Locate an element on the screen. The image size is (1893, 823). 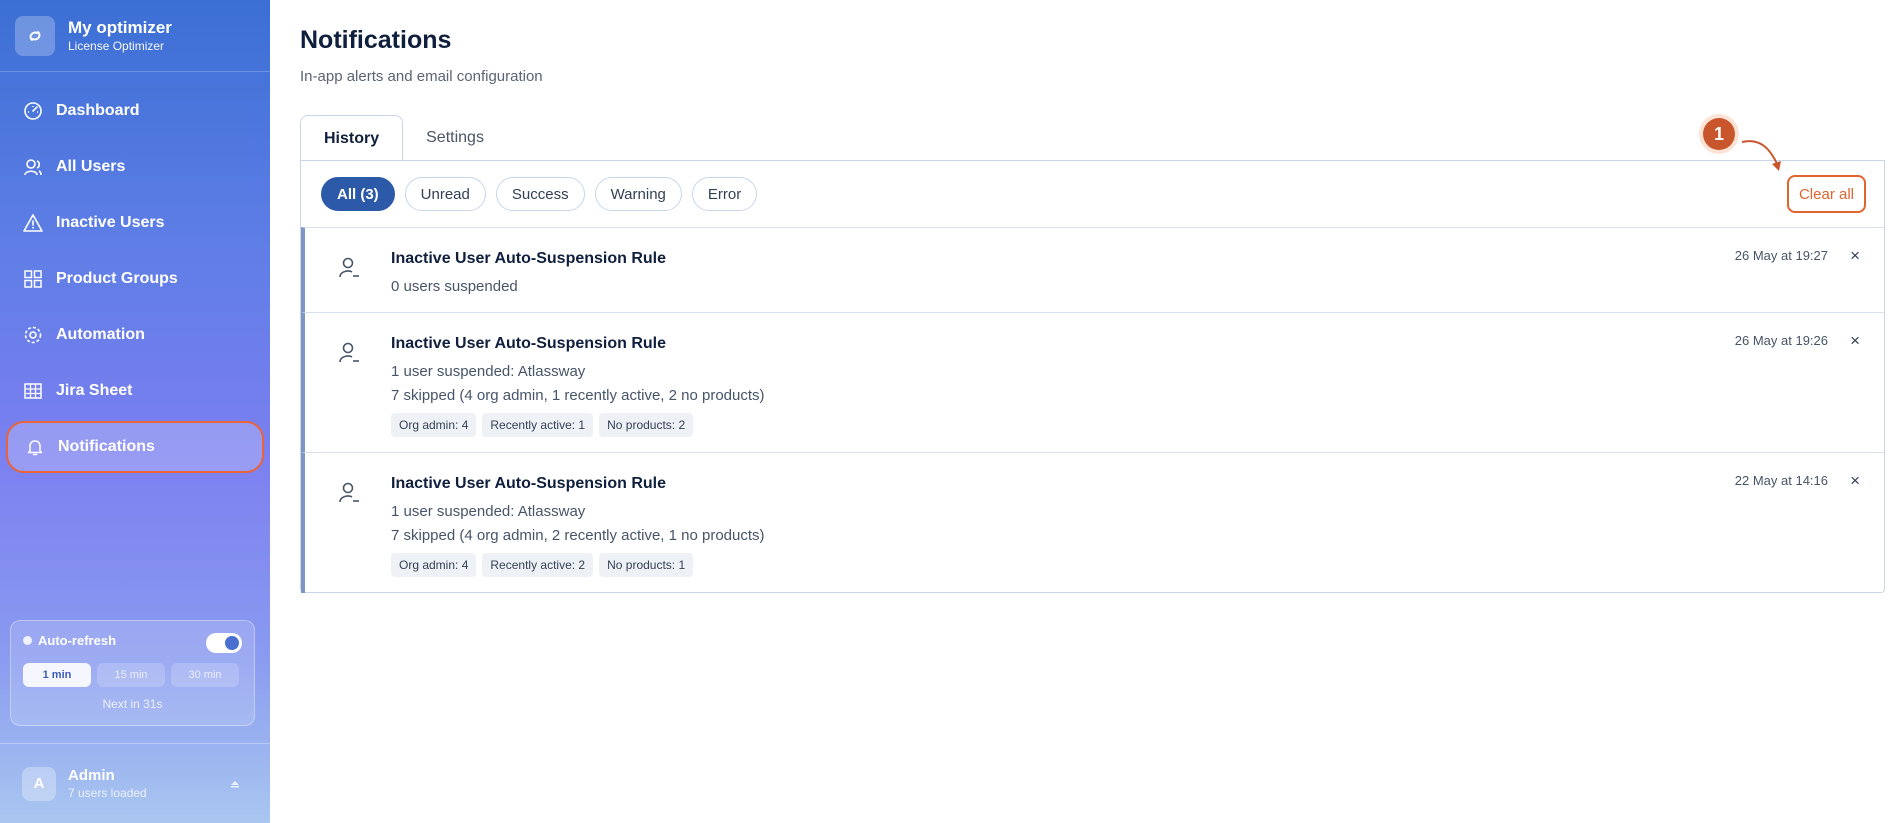
avatar: A is located at coordinates (39, 783).